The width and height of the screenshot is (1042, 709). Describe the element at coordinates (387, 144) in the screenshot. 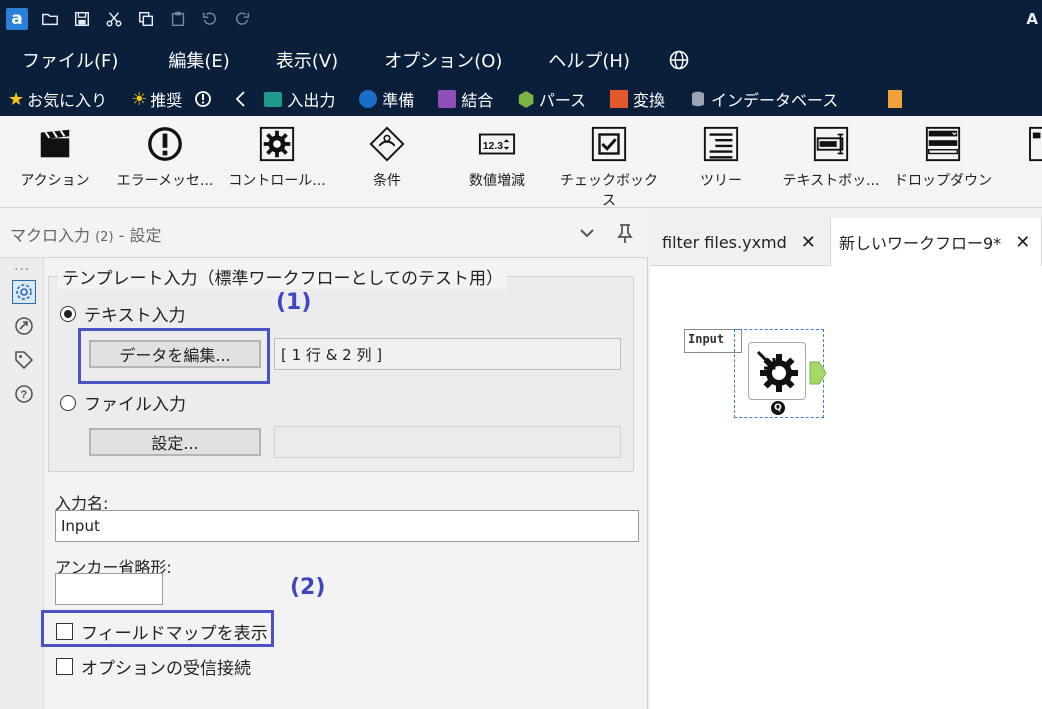

I see `condition-diamond-icon` at that location.